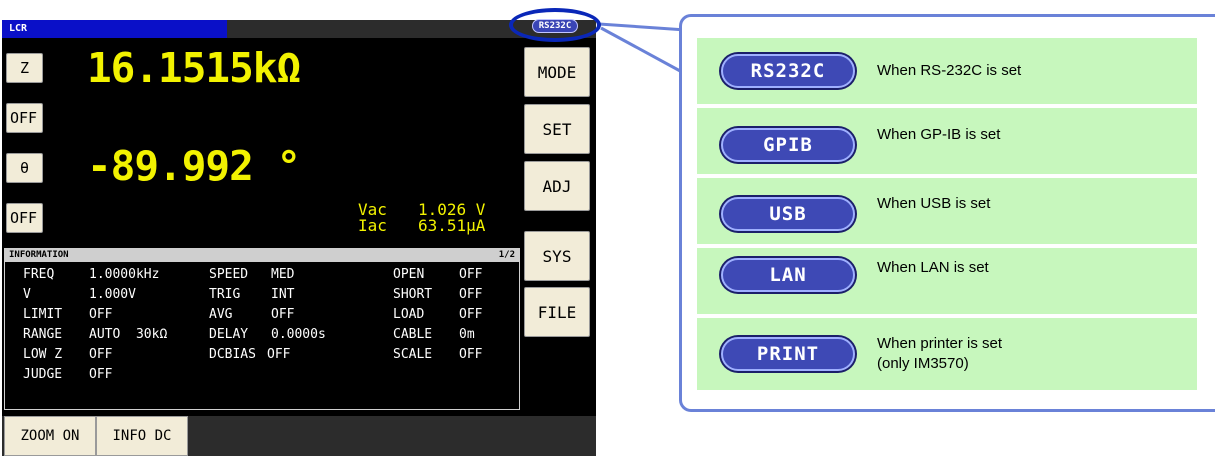 The image size is (1215, 460). I want to click on info-value-short: OFF, so click(471, 294).